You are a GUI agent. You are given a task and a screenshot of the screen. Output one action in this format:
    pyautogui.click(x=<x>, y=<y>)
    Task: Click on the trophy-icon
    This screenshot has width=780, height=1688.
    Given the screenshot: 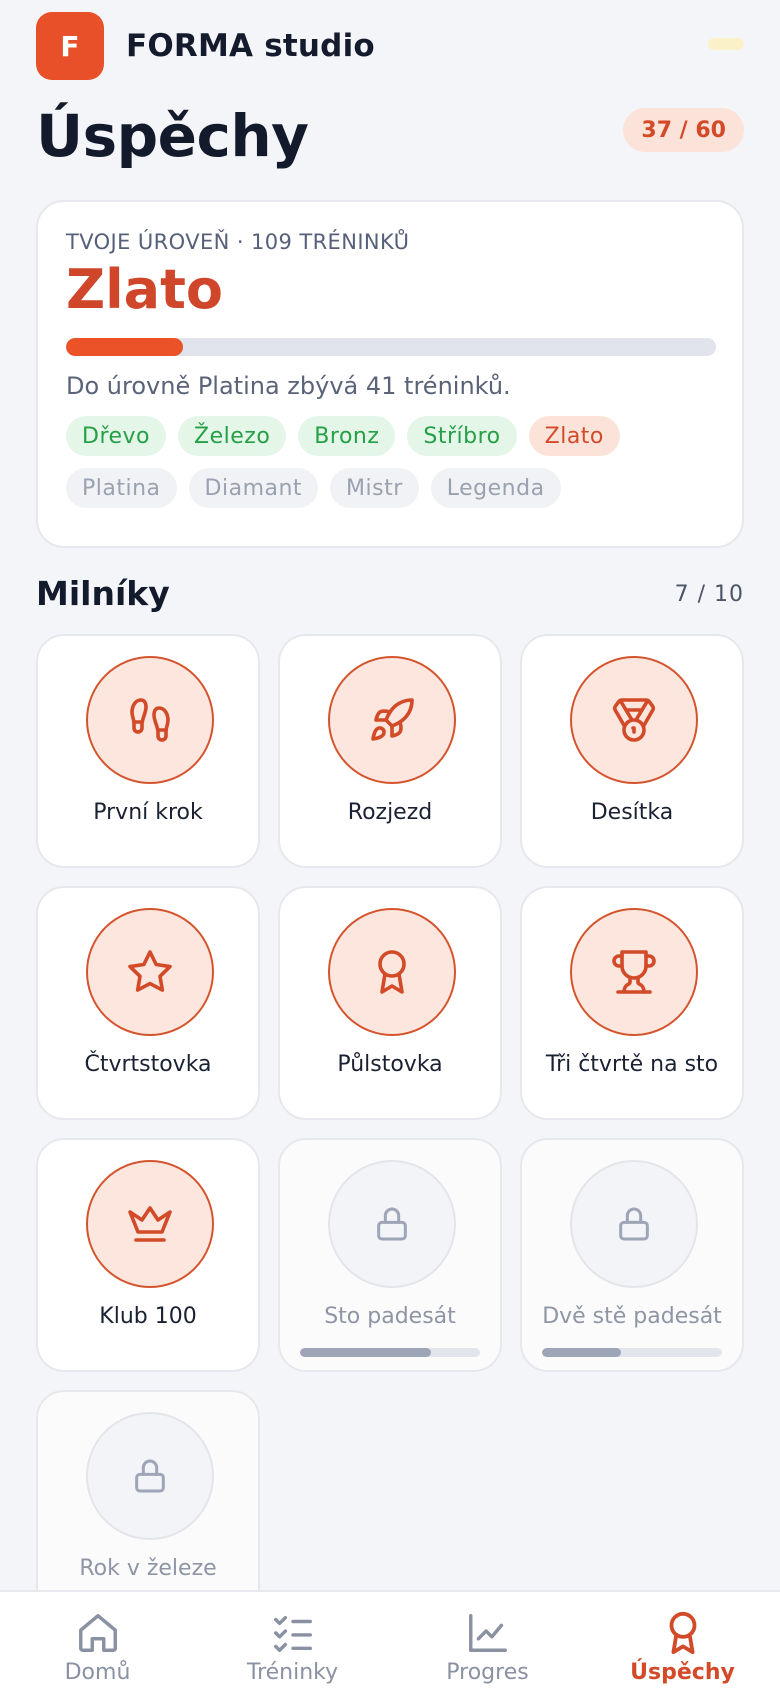 What is the action you would take?
    pyautogui.click(x=634, y=972)
    